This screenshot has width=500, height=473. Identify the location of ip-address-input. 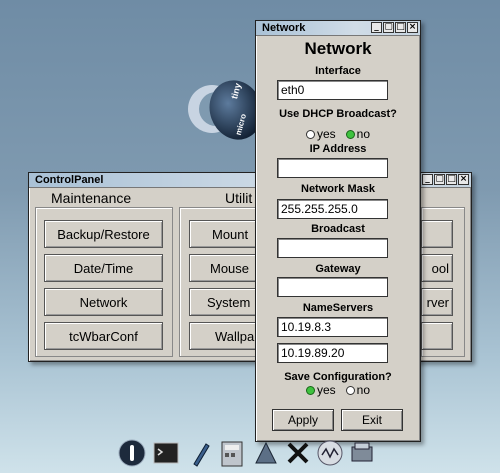
(332, 168).